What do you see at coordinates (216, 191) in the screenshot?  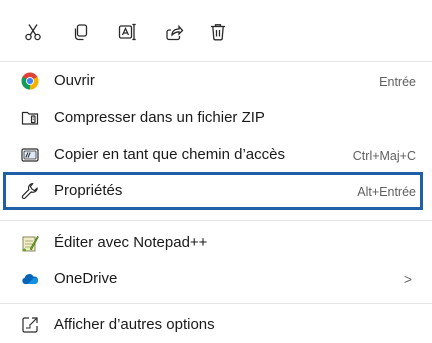 I see `menu-item-properties: Propriétés Alt+Entrée` at bounding box center [216, 191].